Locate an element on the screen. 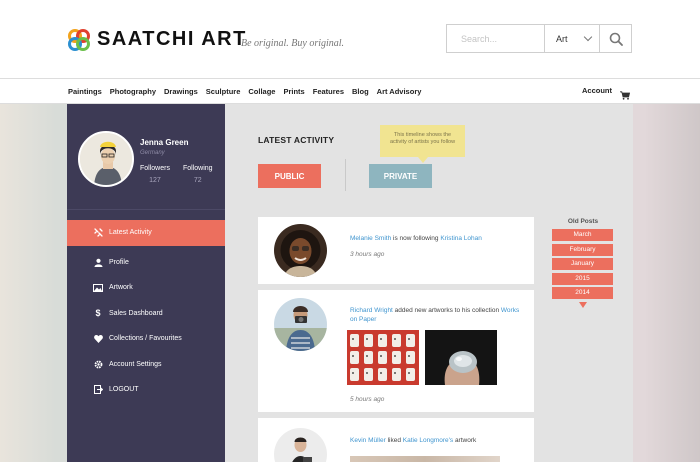 This screenshot has width=700, height=462. sidebar-item-sales-dashboard: $ Sales Dashboard is located at coordinates (146, 314).